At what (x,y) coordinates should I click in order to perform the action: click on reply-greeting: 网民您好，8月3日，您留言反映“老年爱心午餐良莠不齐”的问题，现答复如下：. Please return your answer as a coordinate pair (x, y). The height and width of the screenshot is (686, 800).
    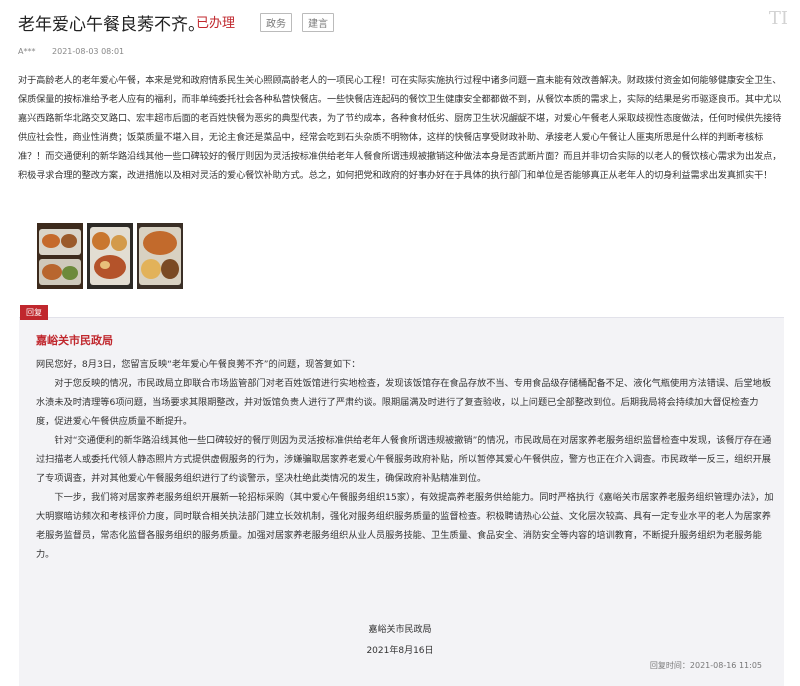
    Looking at the image, I should click on (198, 364).